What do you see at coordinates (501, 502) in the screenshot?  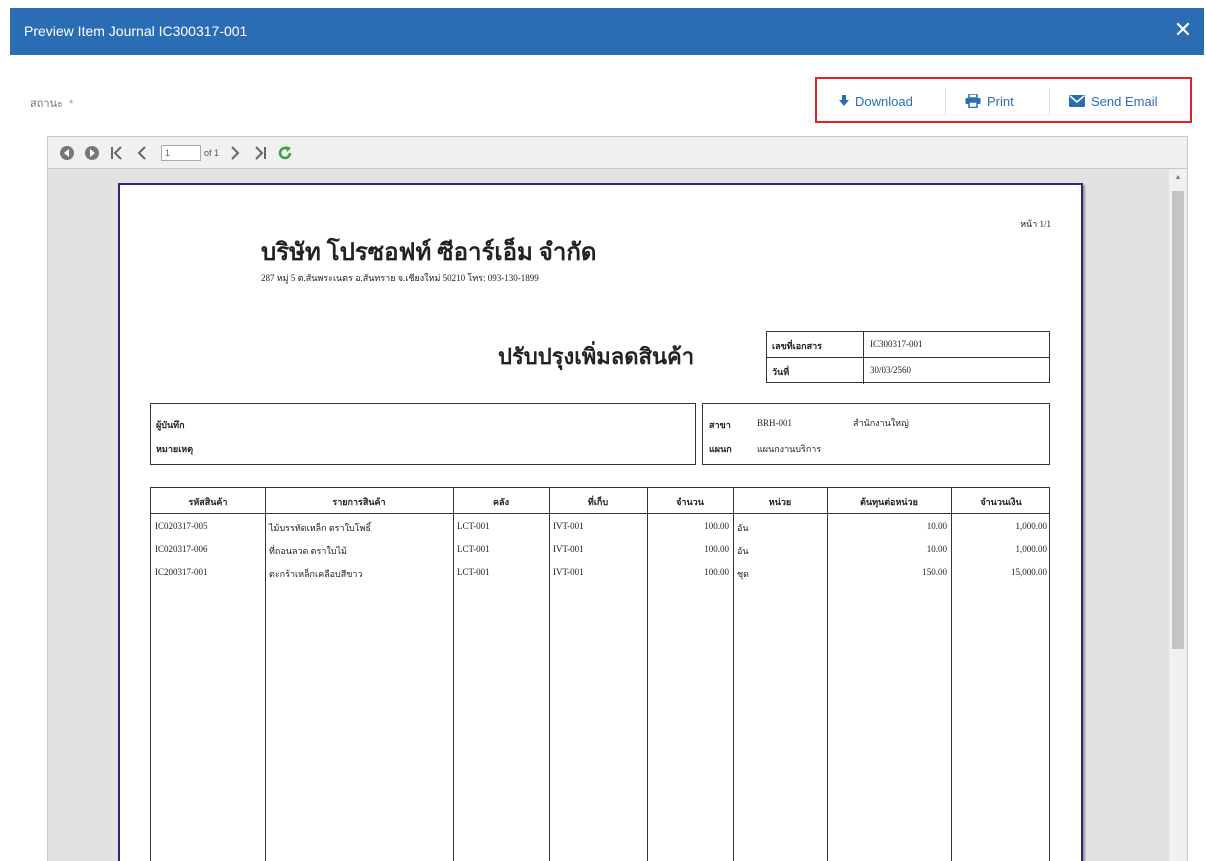 I see `column-header: คลัง` at bounding box center [501, 502].